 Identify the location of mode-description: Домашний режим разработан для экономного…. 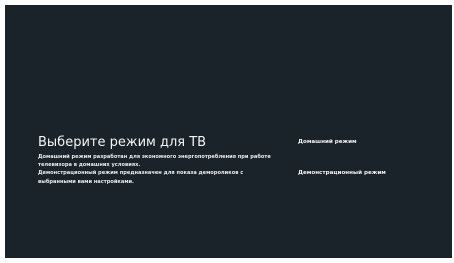
(155, 169).